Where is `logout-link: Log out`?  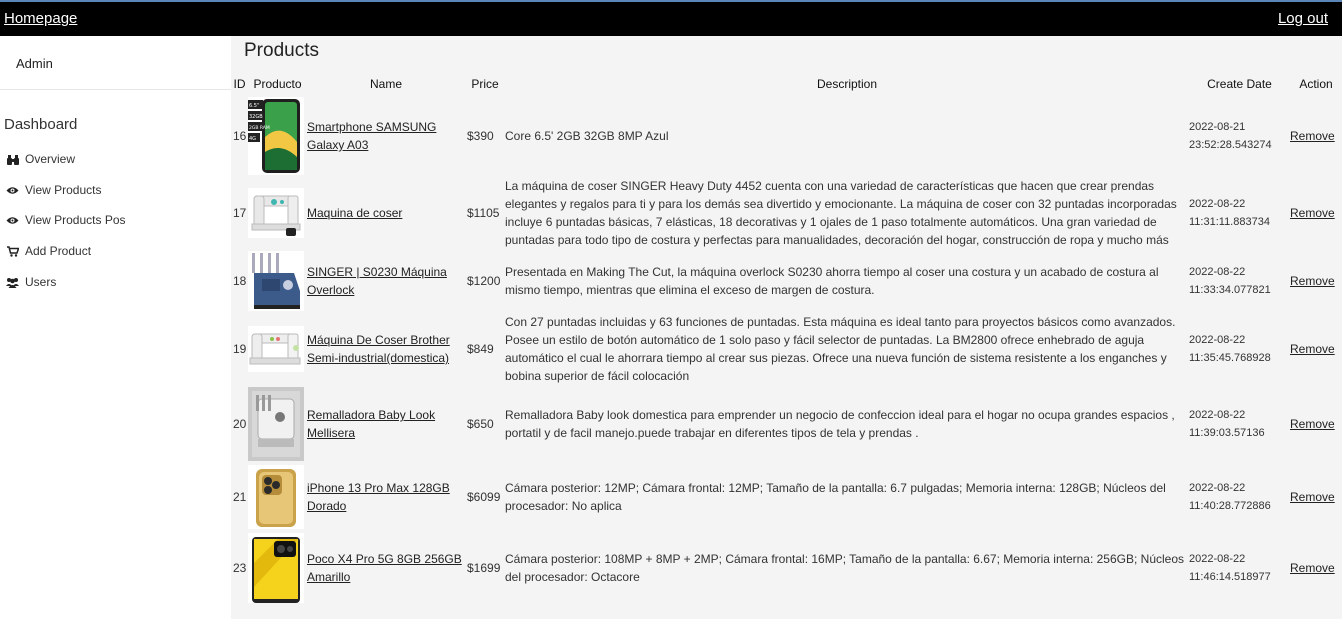 logout-link: Log out is located at coordinates (1303, 18).